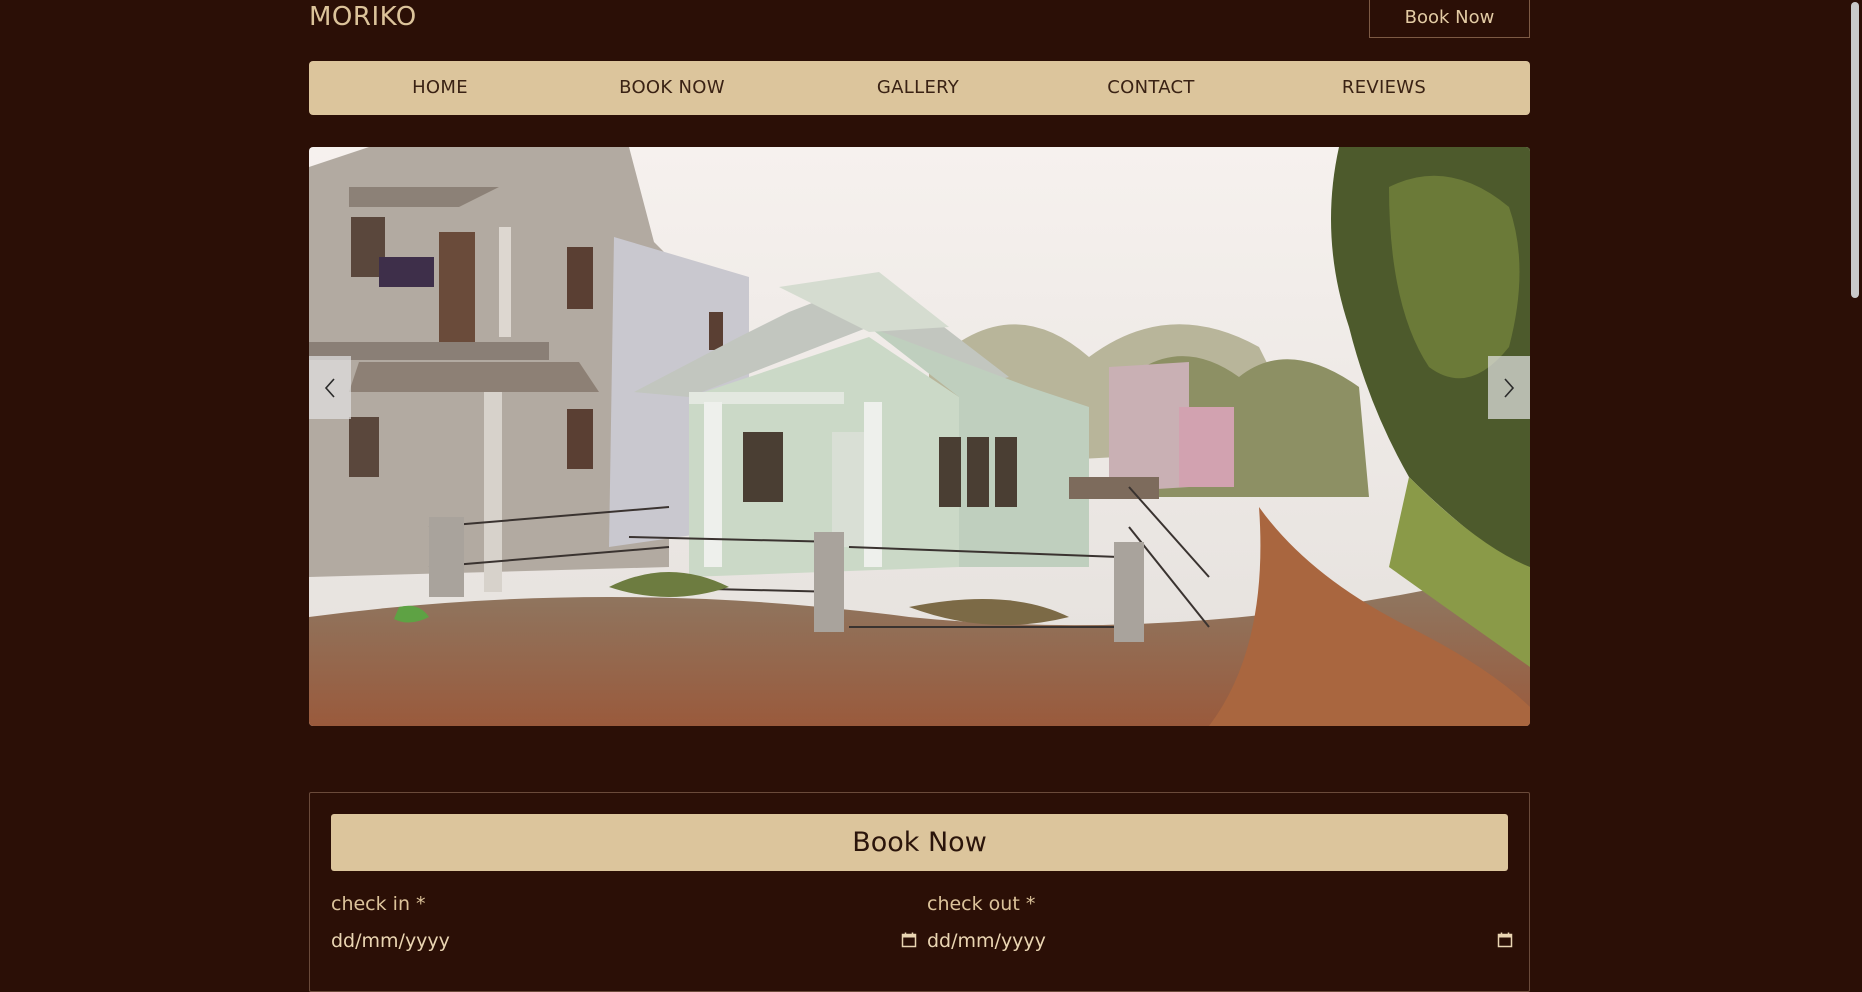 The height and width of the screenshot is (992, 1862). What do you see at coordinates (1220, 941) in the screenshot?
I see `check-out-date-field: dd/mm/yyyy` at bounding box center [1220, 941].